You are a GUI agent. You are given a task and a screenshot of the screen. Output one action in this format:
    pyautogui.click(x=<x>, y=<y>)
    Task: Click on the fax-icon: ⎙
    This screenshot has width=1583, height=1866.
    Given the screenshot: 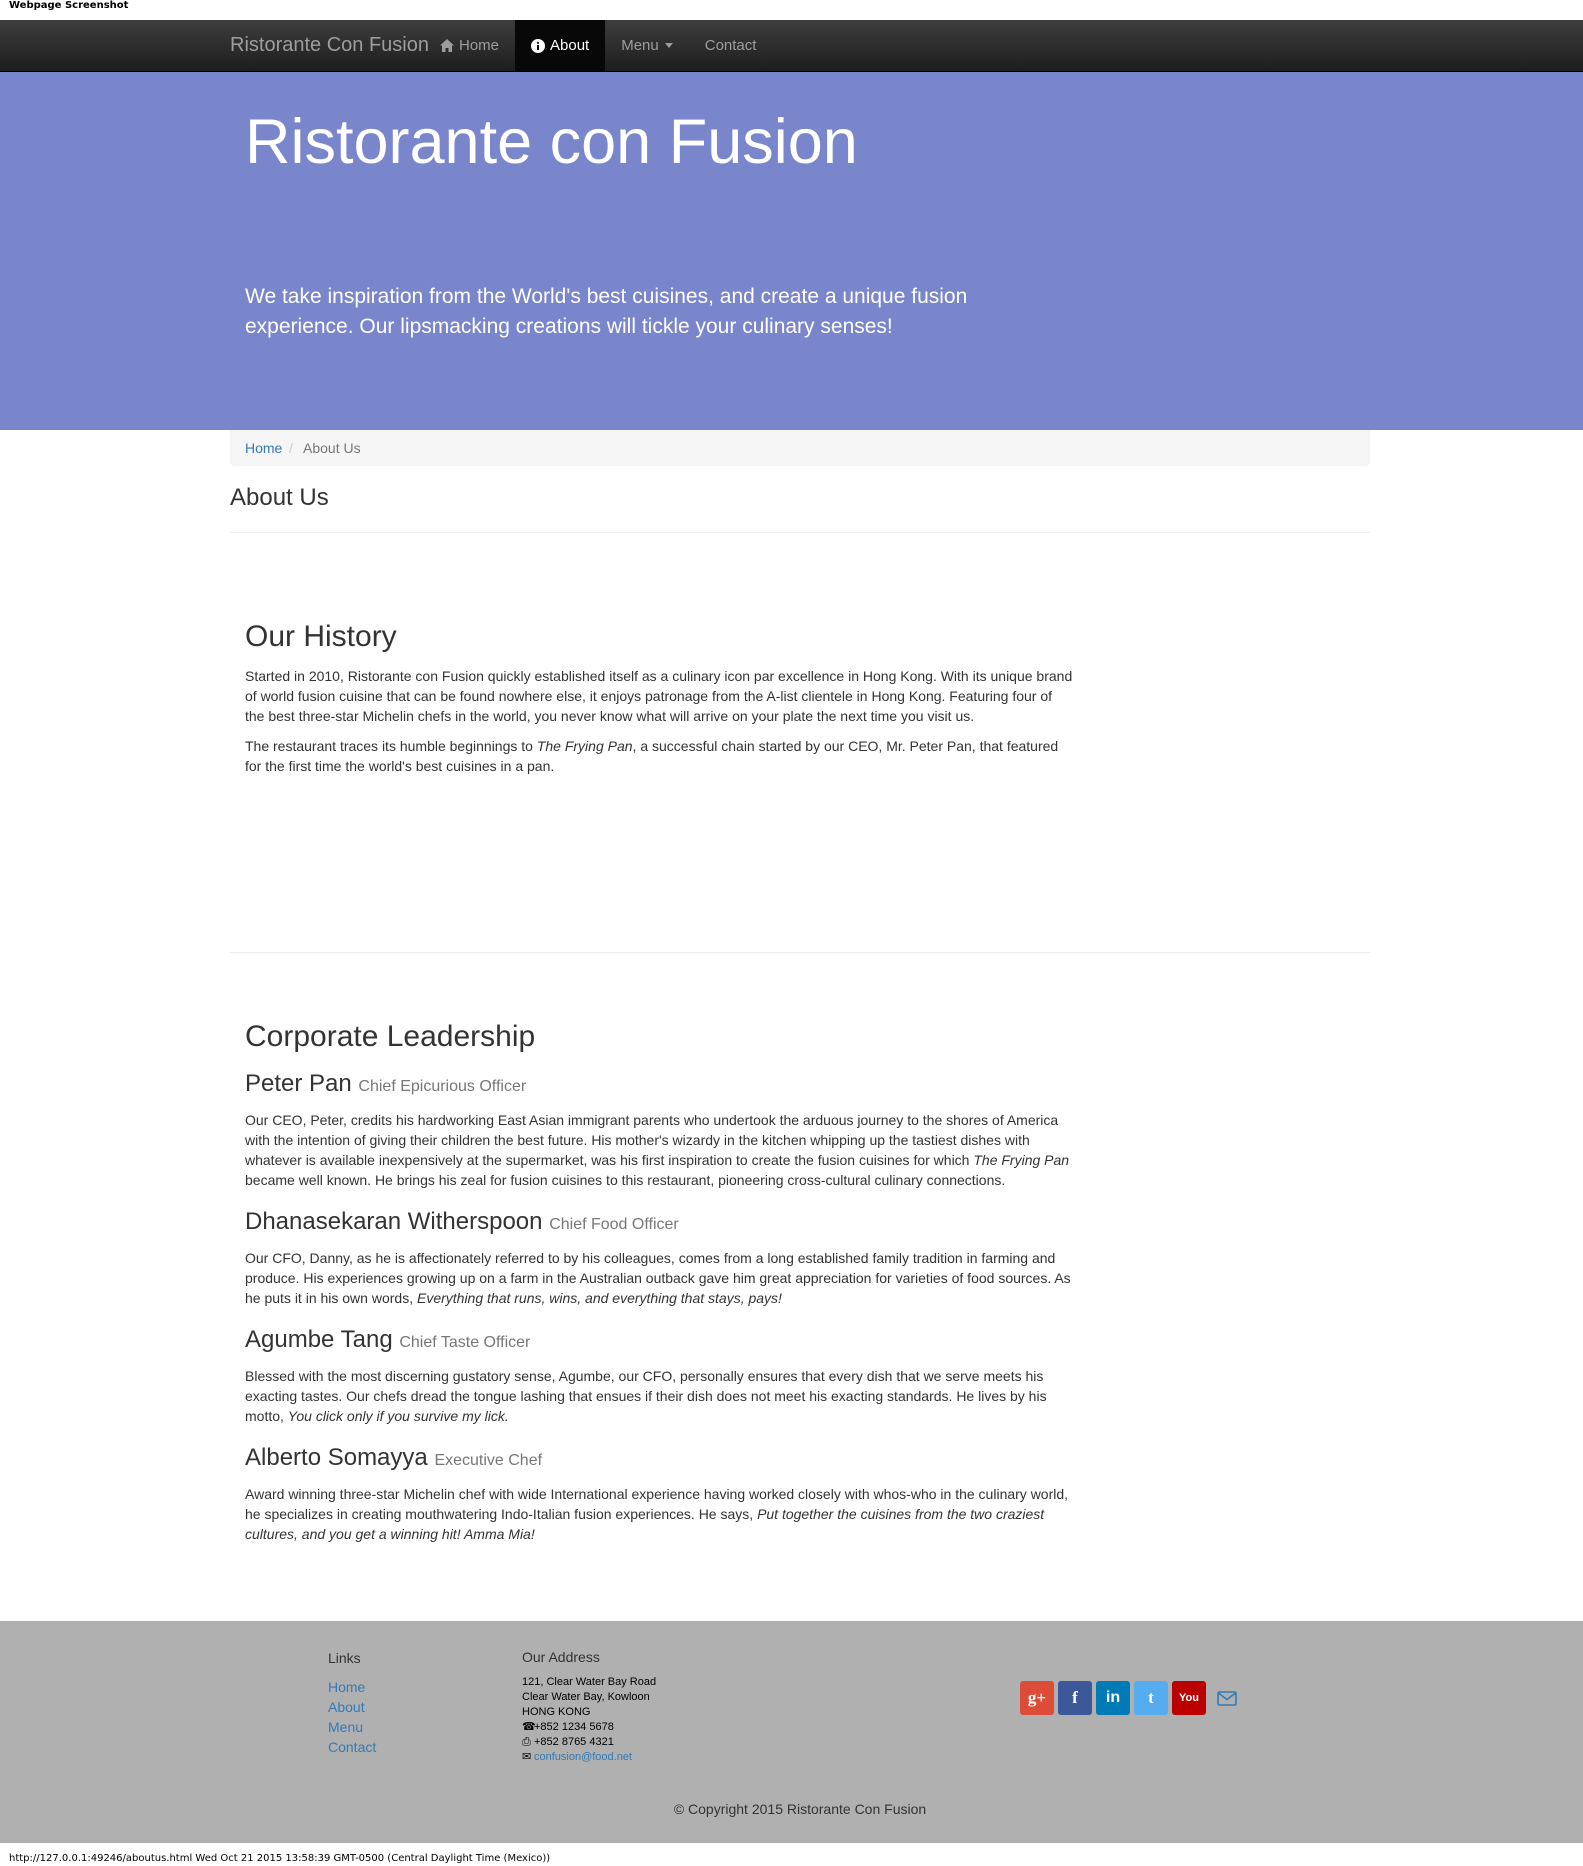 What is the action you would take?
    pyautogui.click(x=526, y=1742)
    